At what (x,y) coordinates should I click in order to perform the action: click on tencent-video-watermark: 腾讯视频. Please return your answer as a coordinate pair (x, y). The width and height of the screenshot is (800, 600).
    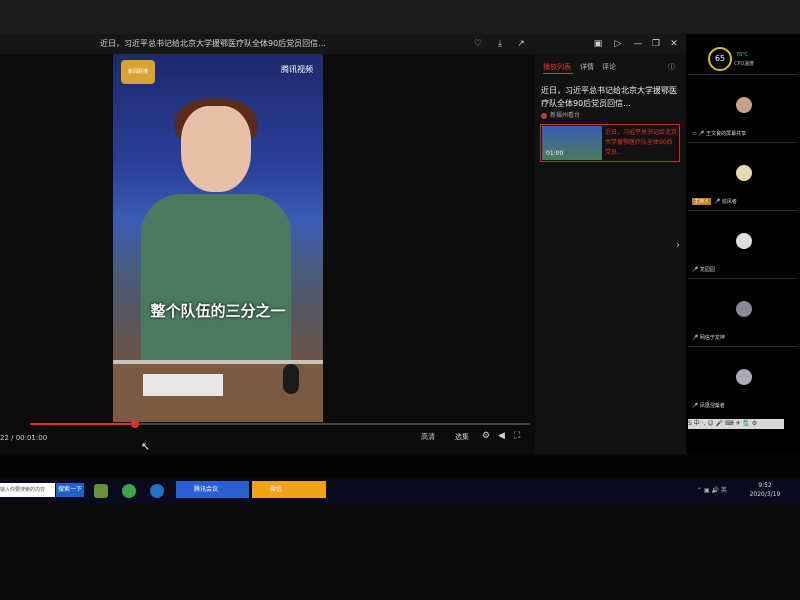
    Looking at the image, I should click on (297, 69).